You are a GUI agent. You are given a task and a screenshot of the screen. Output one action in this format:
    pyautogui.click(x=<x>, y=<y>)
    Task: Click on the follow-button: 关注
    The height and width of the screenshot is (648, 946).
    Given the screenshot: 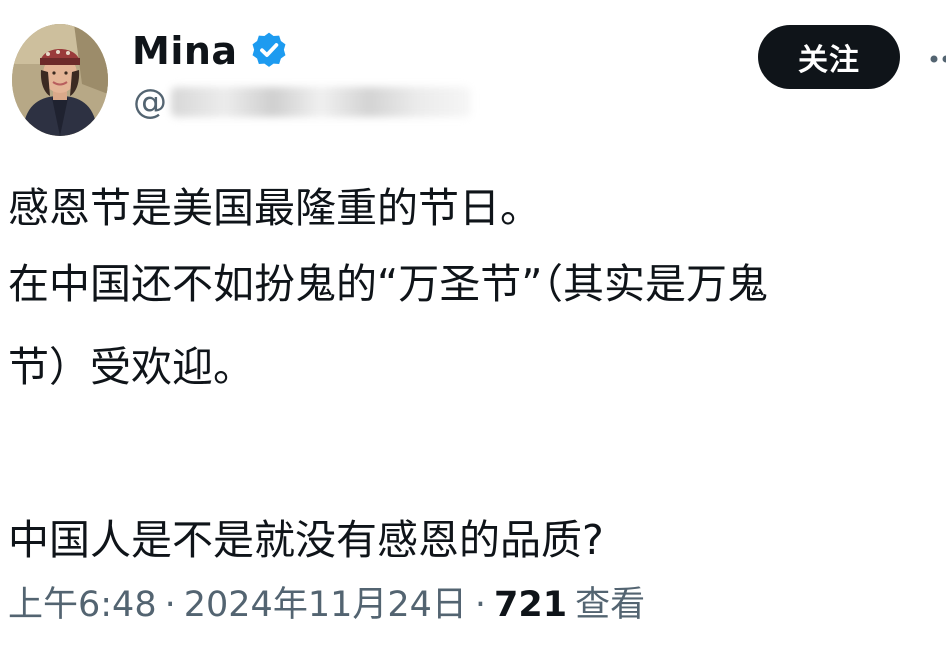 What is the action you would take?
    pyautogui.click(x=829, y=57)
    